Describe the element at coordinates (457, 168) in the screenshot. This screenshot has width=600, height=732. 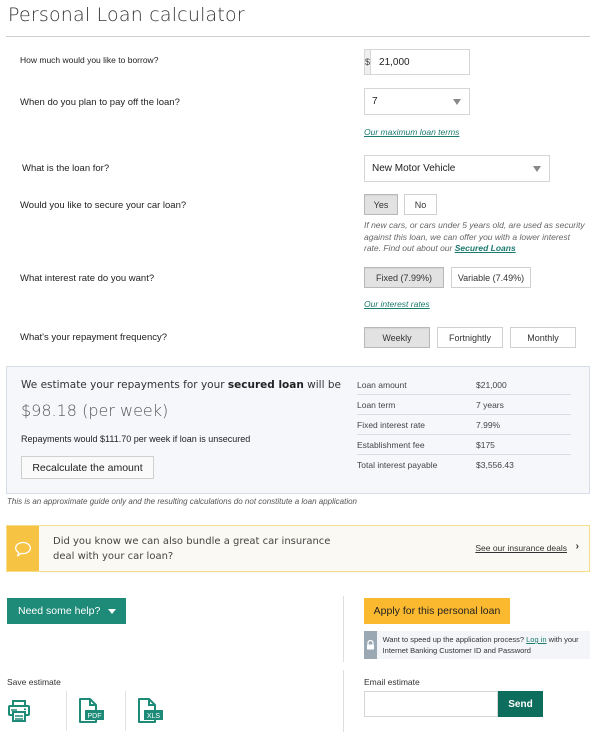
I see `purpose-select: New Motor Vehicle` at that location.